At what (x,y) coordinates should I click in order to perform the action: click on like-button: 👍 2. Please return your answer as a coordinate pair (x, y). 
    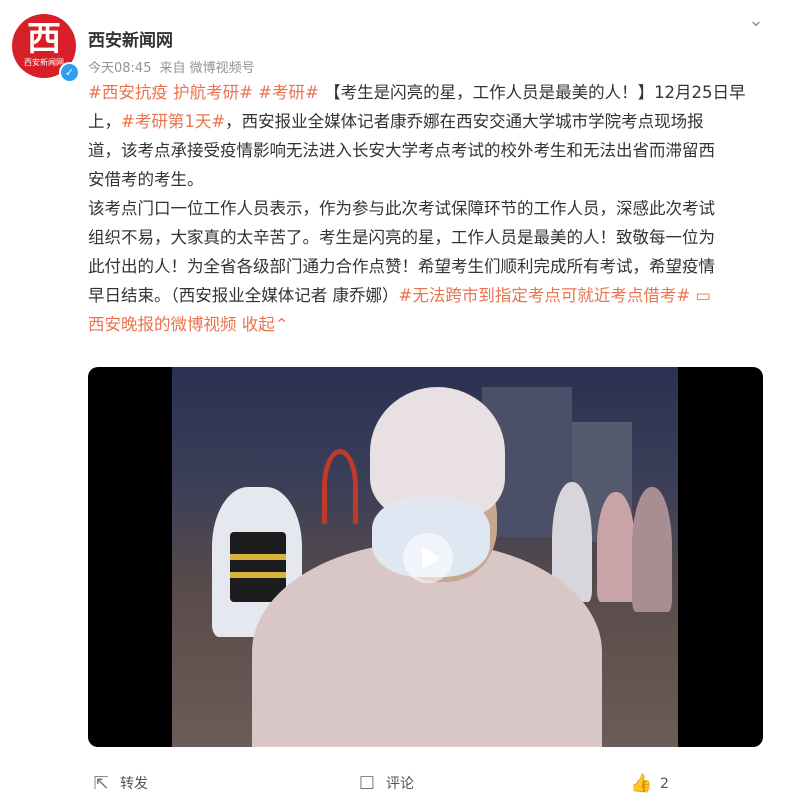
    Looking at the image, I should click on (649, 784).